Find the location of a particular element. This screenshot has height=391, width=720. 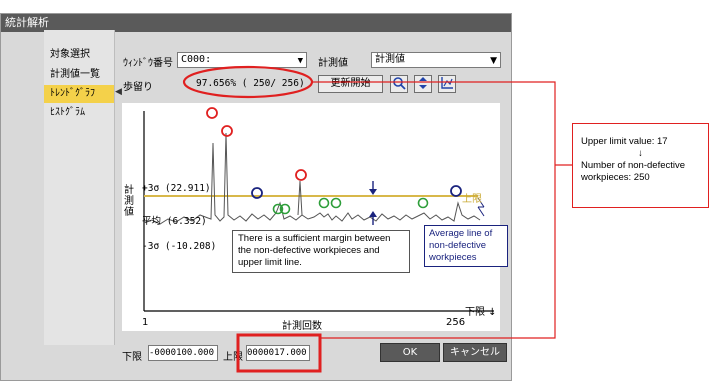

axis-fit-icon is located at coordinates (447, 84).